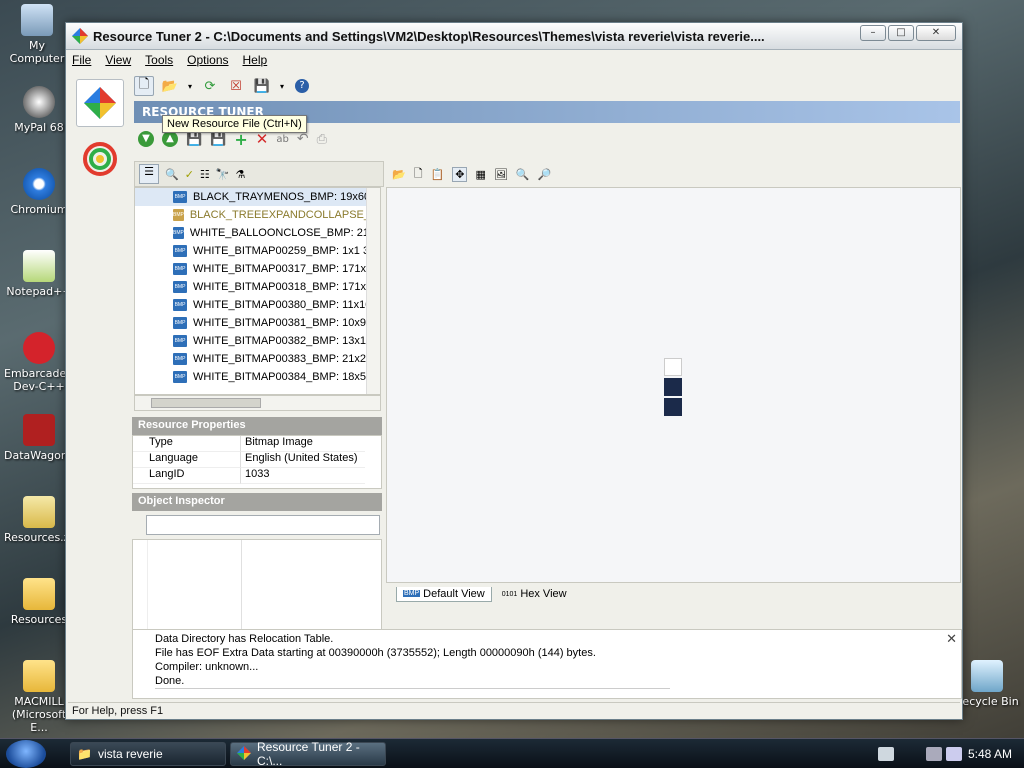 Image resolution: width=1024 pixels, height=768 pixels. Describe the element at coordinates (302, 86) in the screenshot. I see `help-button: ?` at that location.